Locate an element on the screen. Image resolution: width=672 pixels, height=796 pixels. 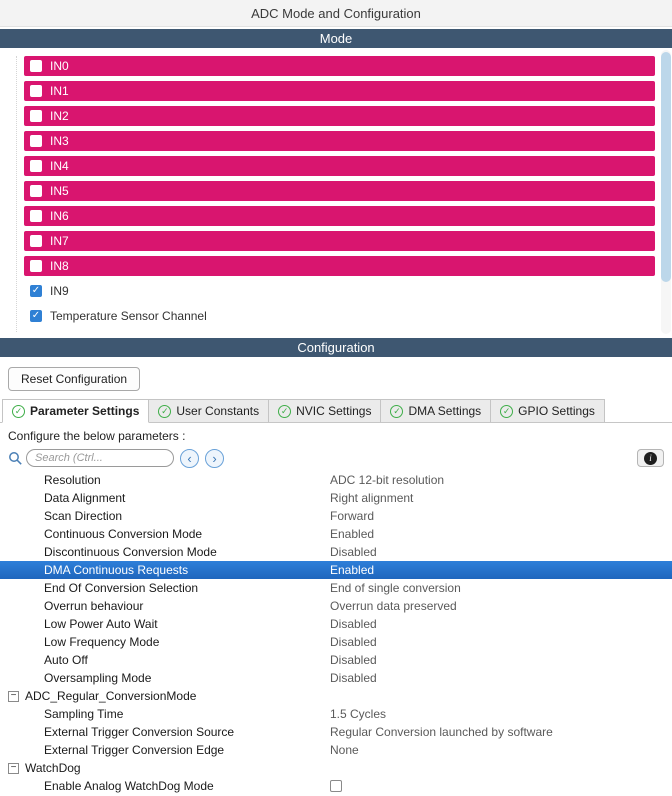
channel-label: Temperature Sensor Channel is located at coordinates (128, 316).